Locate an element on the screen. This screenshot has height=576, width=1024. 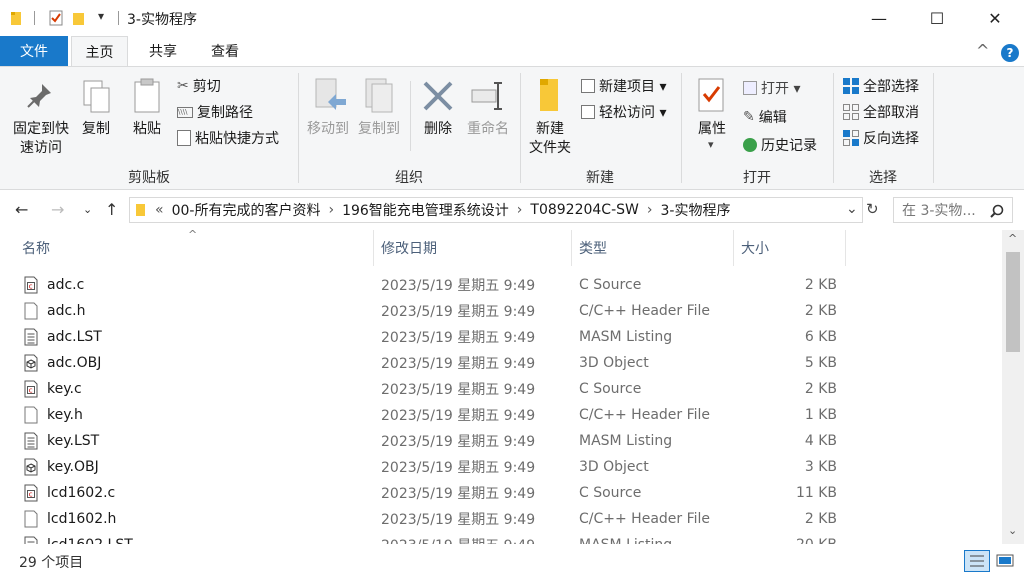
copy-button: 复制 is located at coordinates (96, 129).